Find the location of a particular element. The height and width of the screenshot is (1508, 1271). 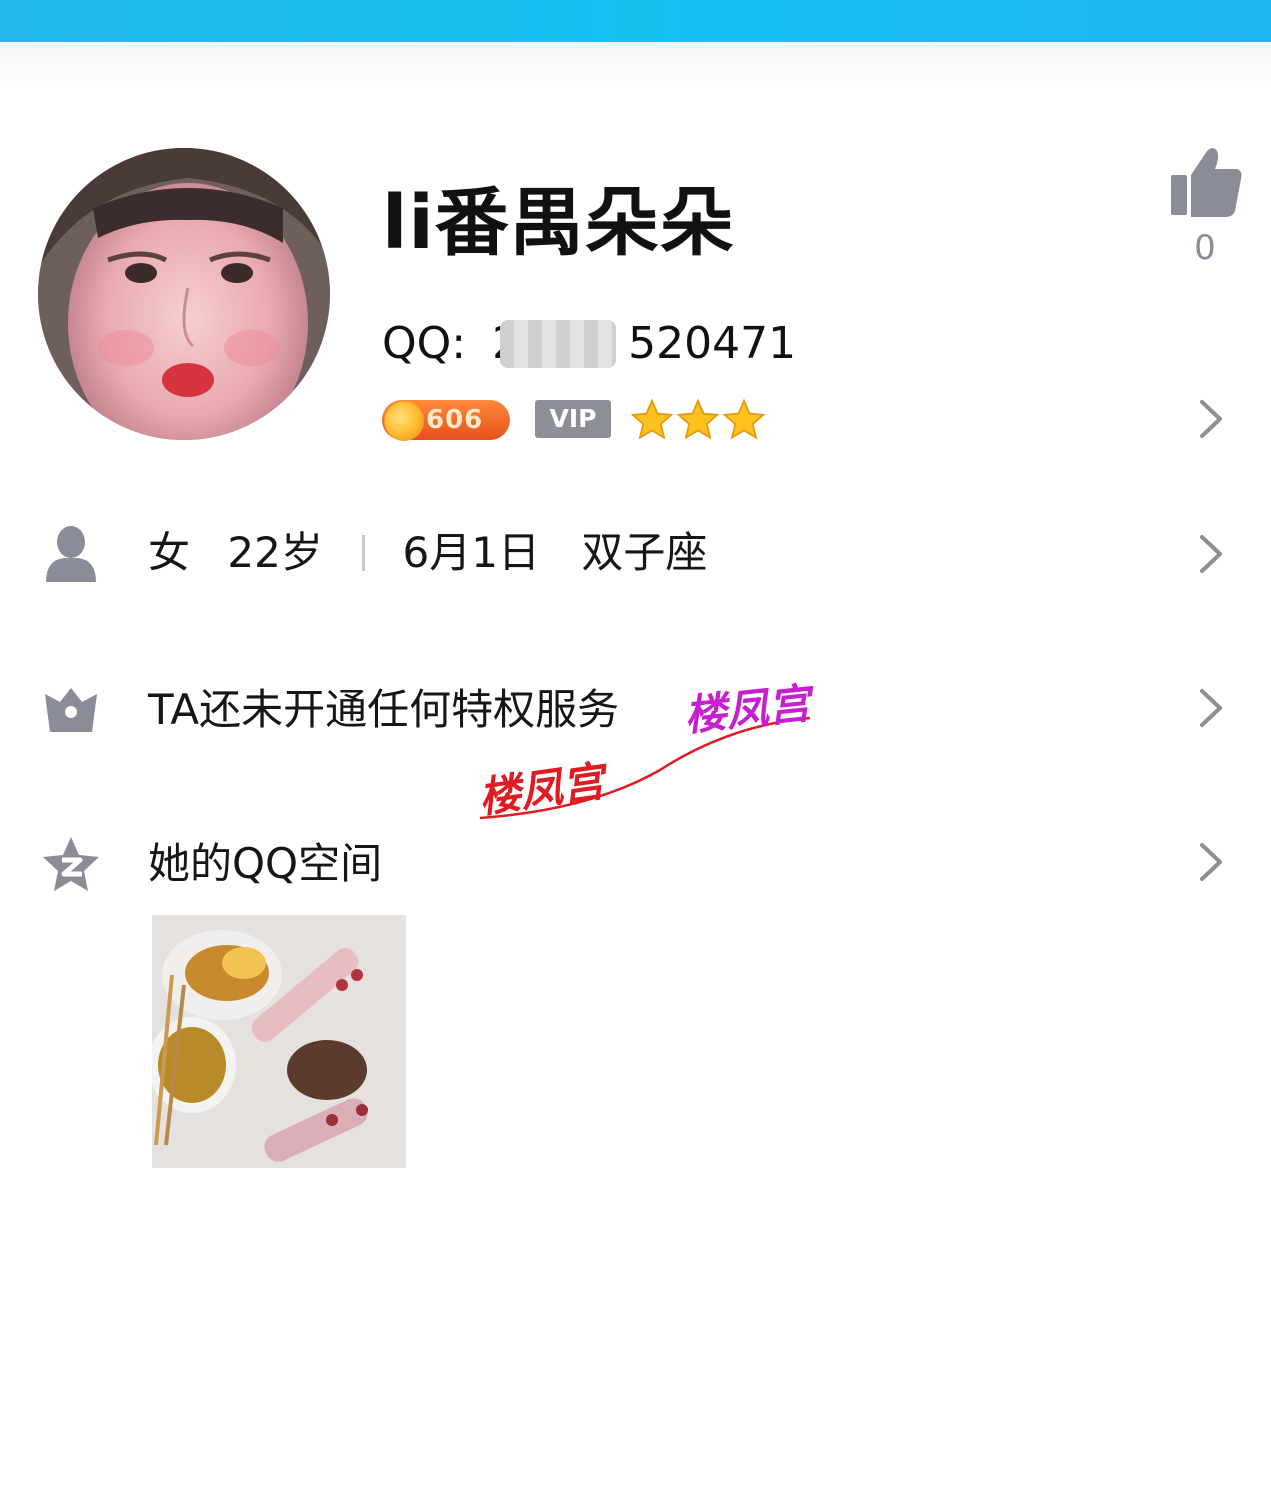

avatar-photo is located at coordinates (184, 294).